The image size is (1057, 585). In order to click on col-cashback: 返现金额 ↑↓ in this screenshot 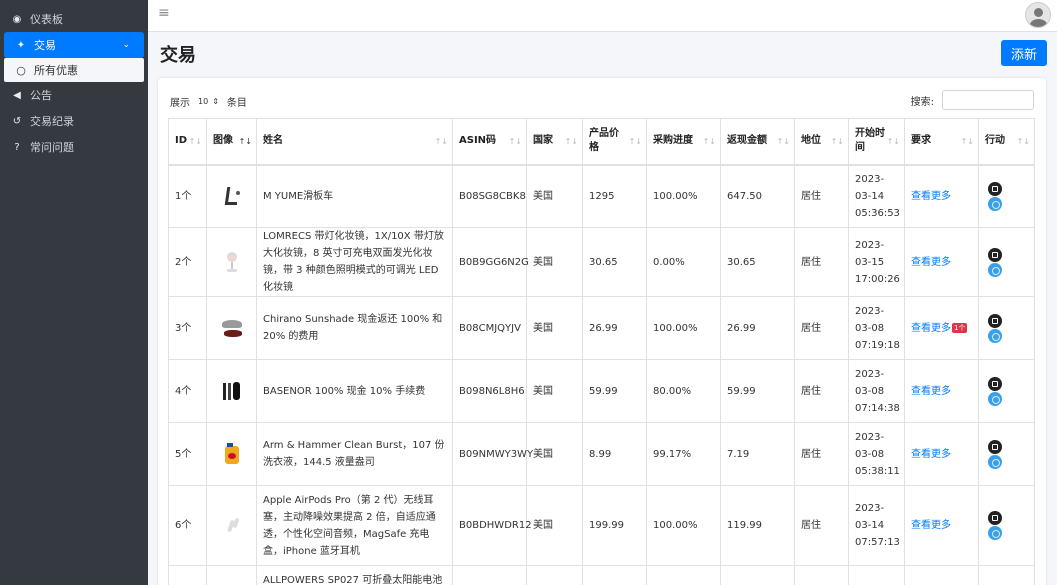, I will do `click(757, 142)`.